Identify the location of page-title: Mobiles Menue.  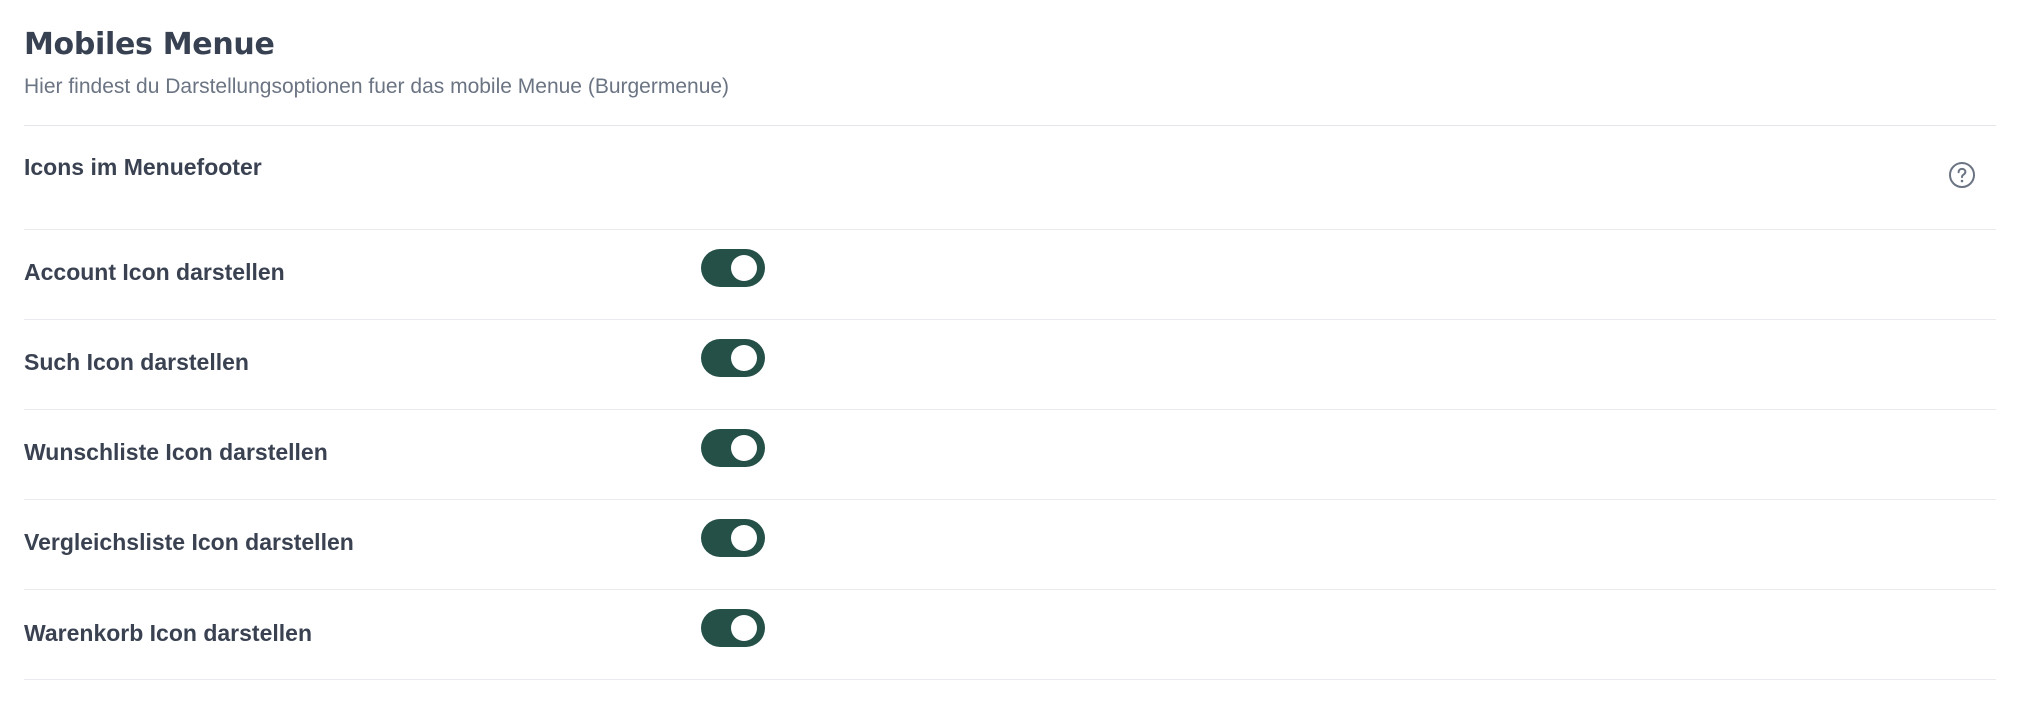
(149, 44).